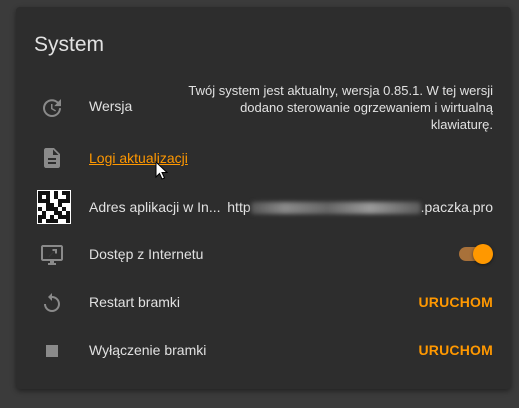 The height and width of the screenshot is (408, 519). Describe the element at coordinates (52, 351) in the screenshot. I see `stop-icon` at that location.